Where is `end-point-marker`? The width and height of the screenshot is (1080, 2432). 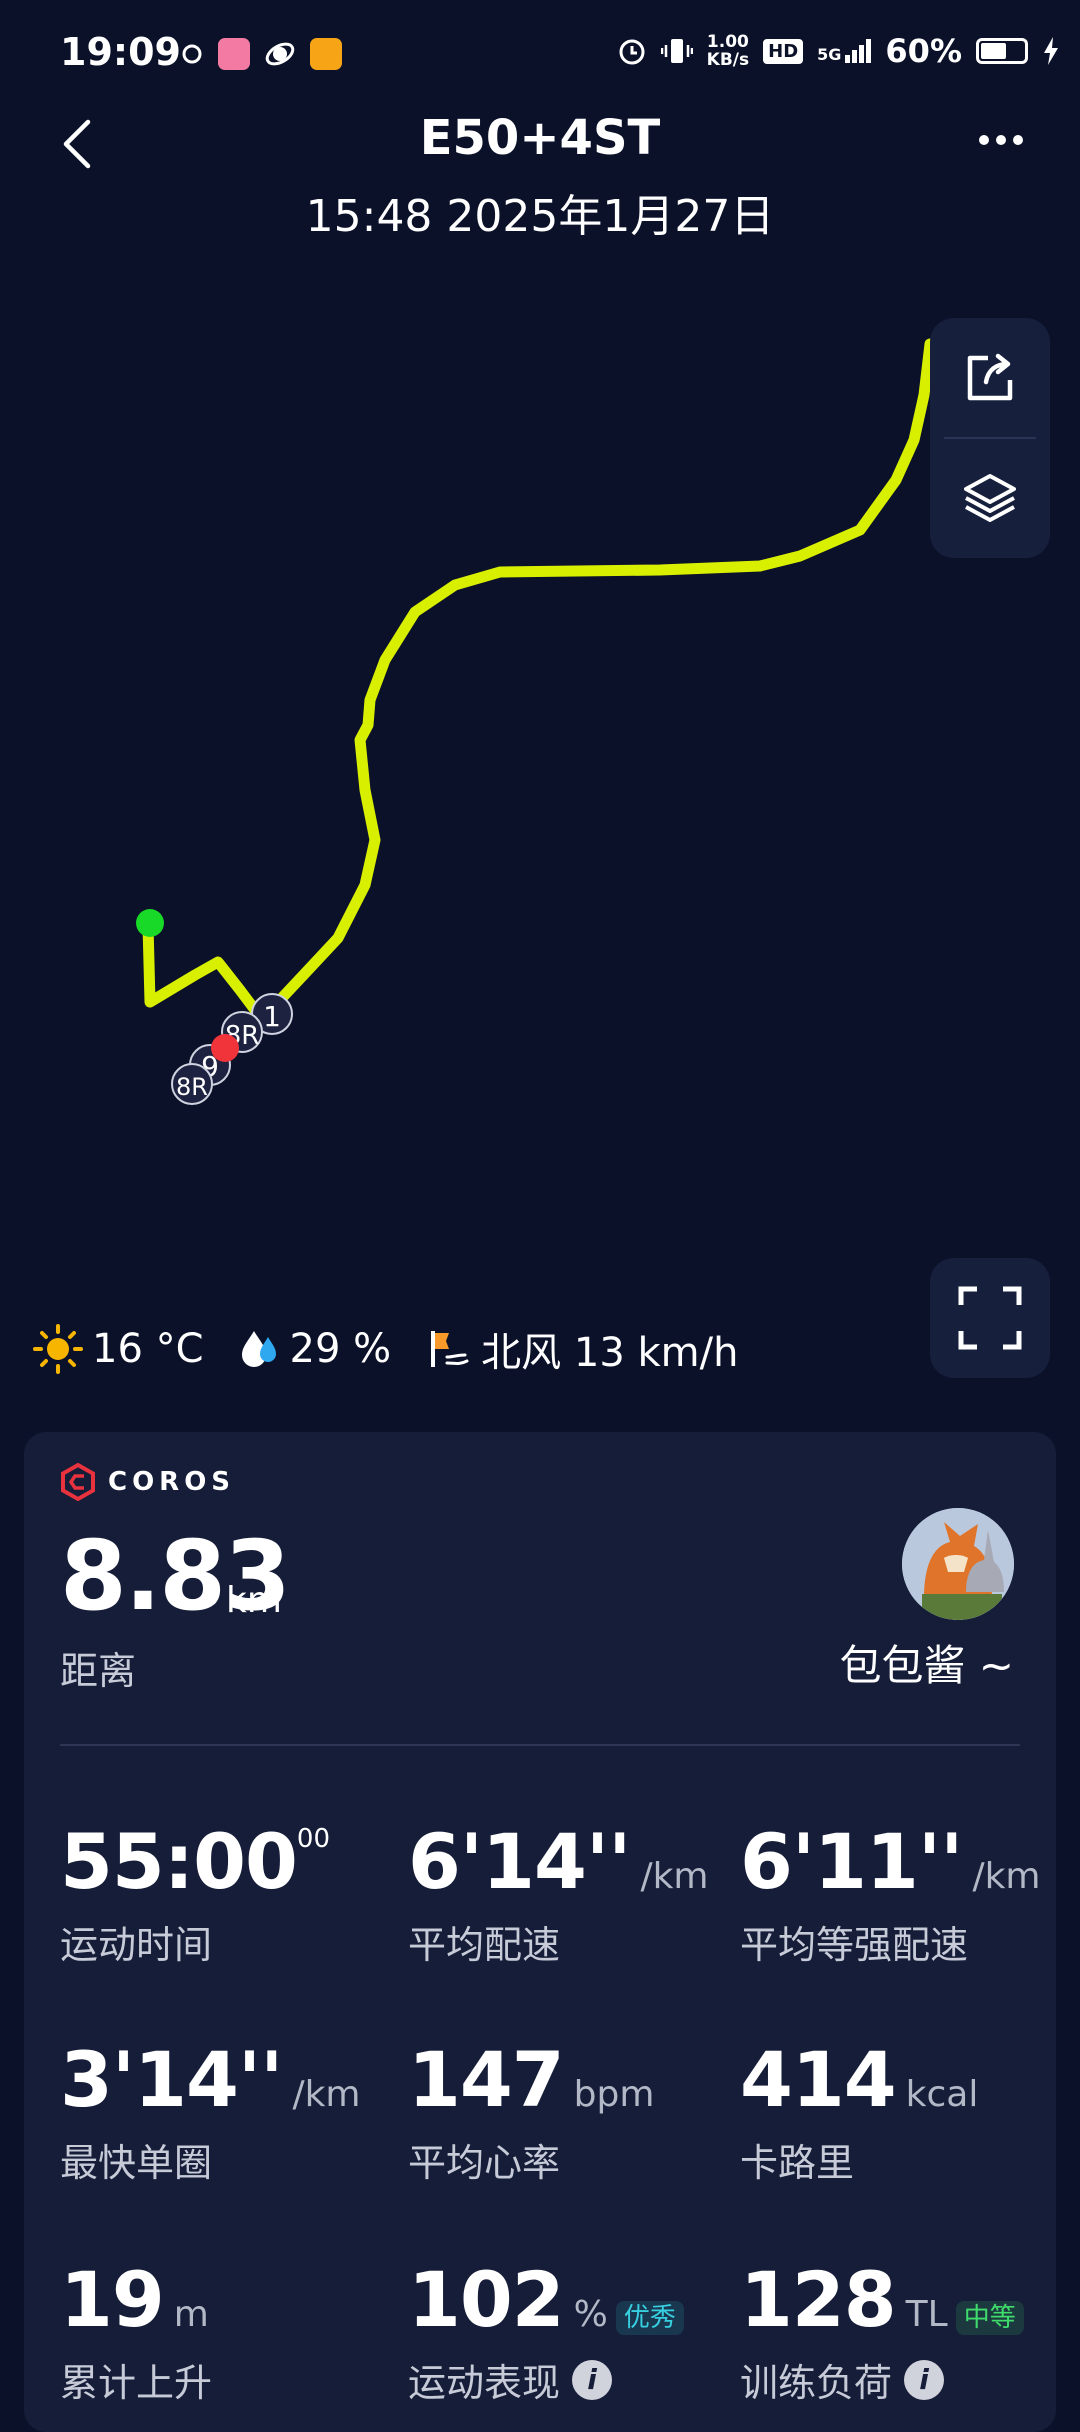 end-point-marker is located at coordinates (225, 1048).